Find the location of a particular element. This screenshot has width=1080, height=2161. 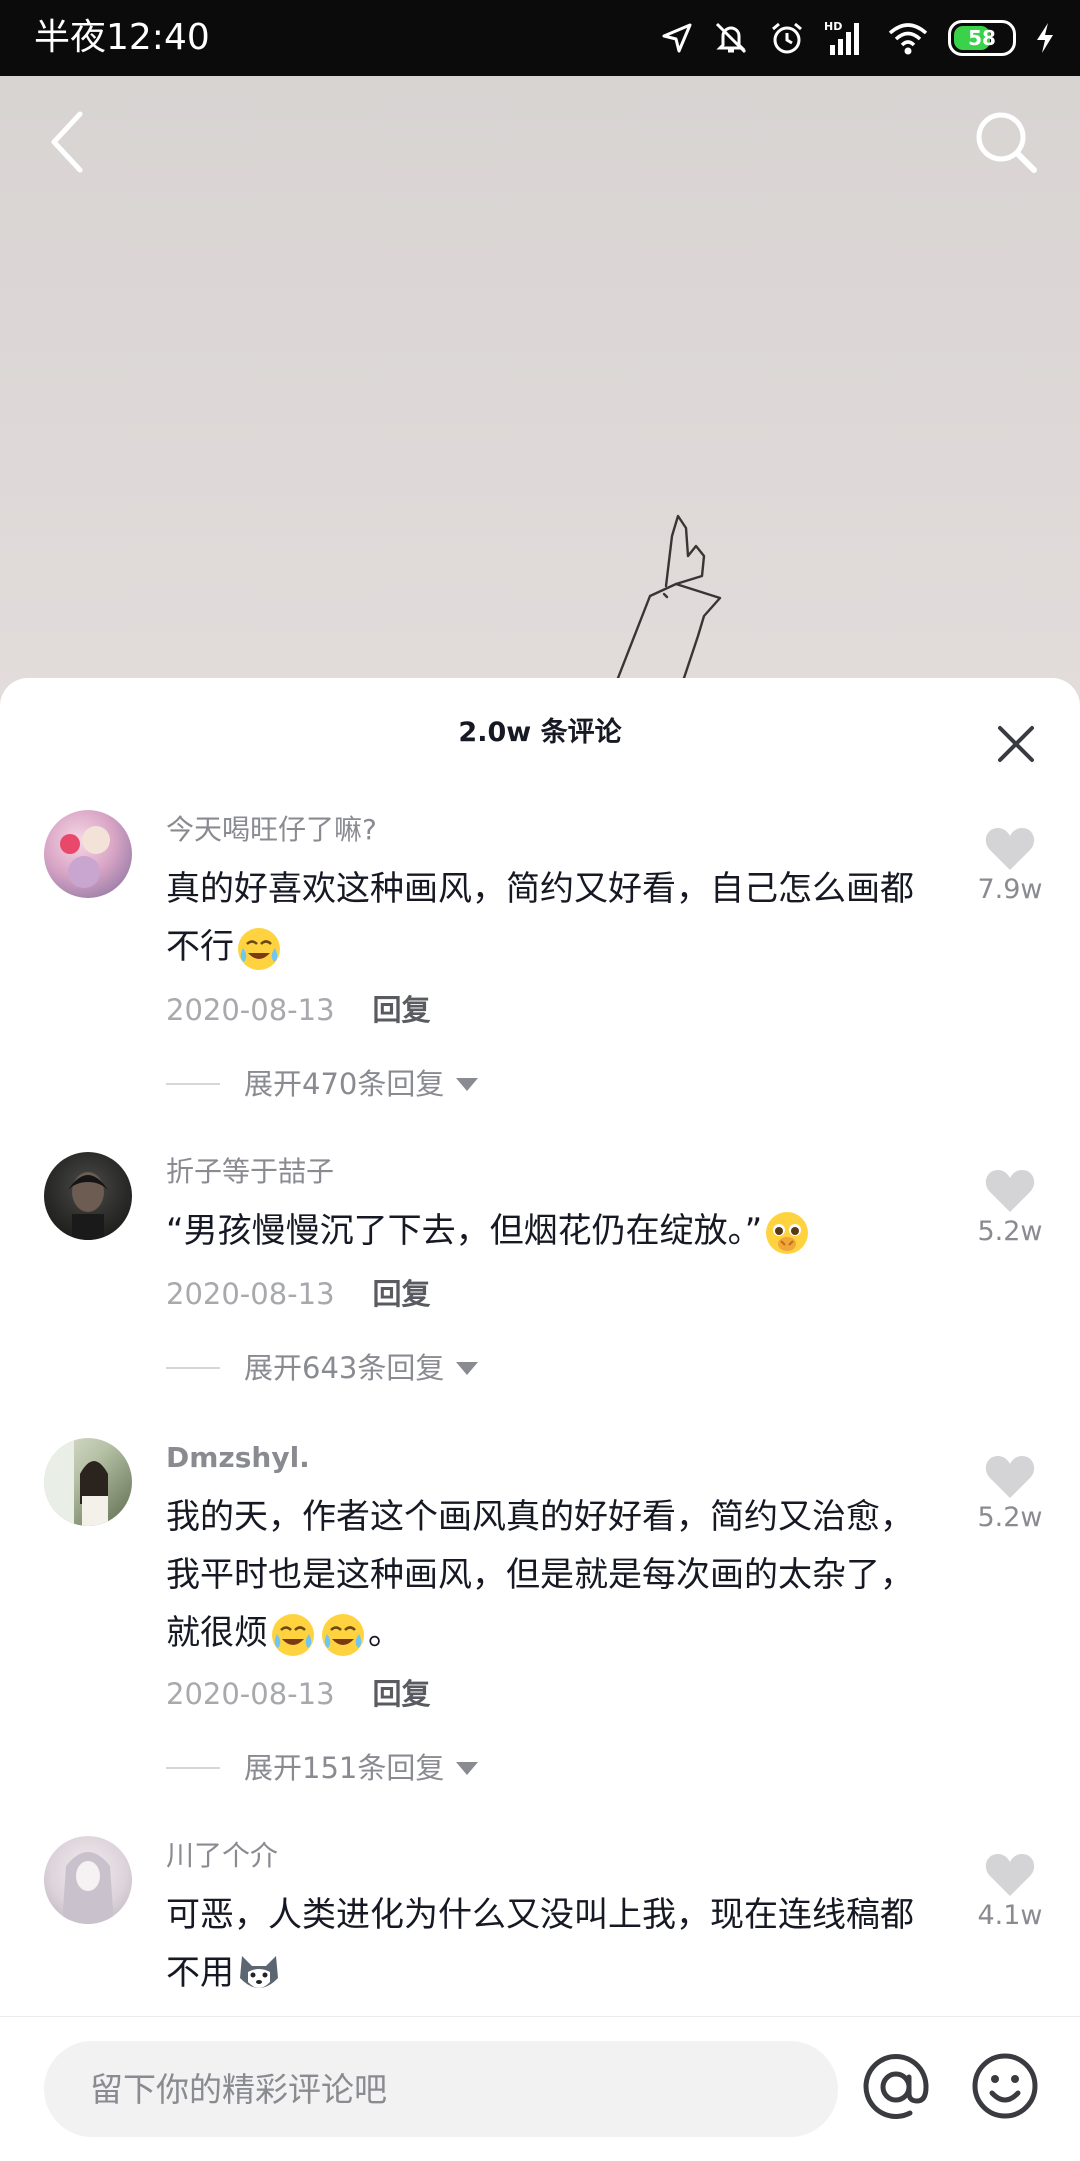

back-arrow-icon is located at coordinates (70, 142).